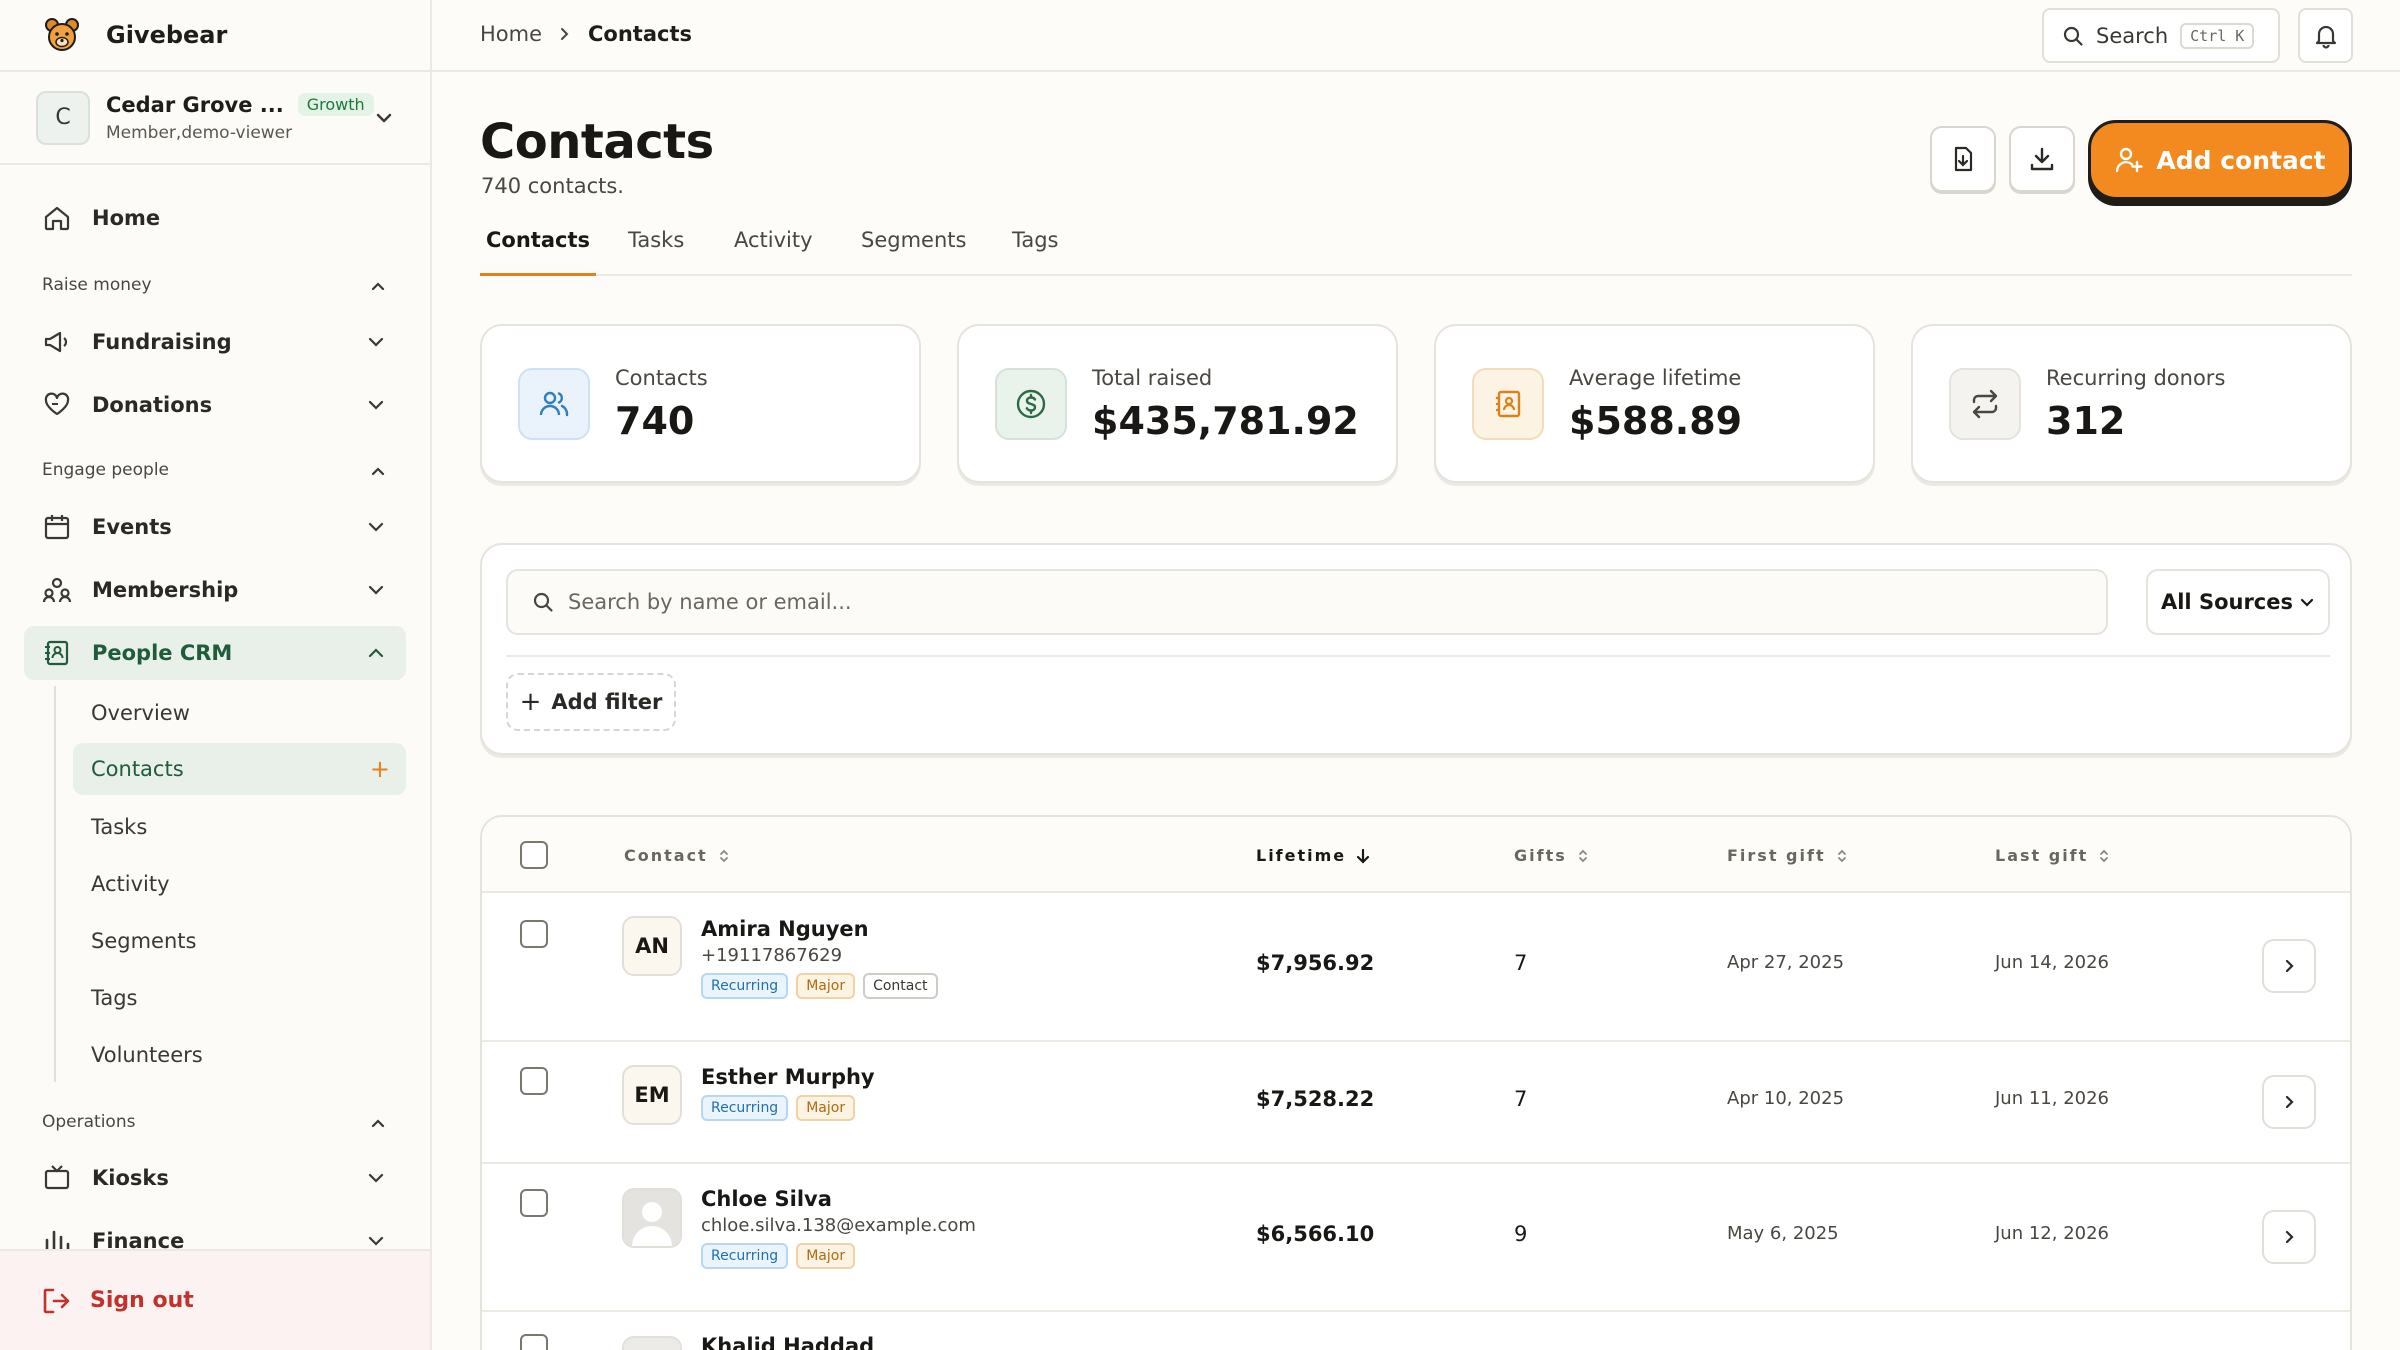  I want to click on column-label: Last gift, so click(2042, 855).